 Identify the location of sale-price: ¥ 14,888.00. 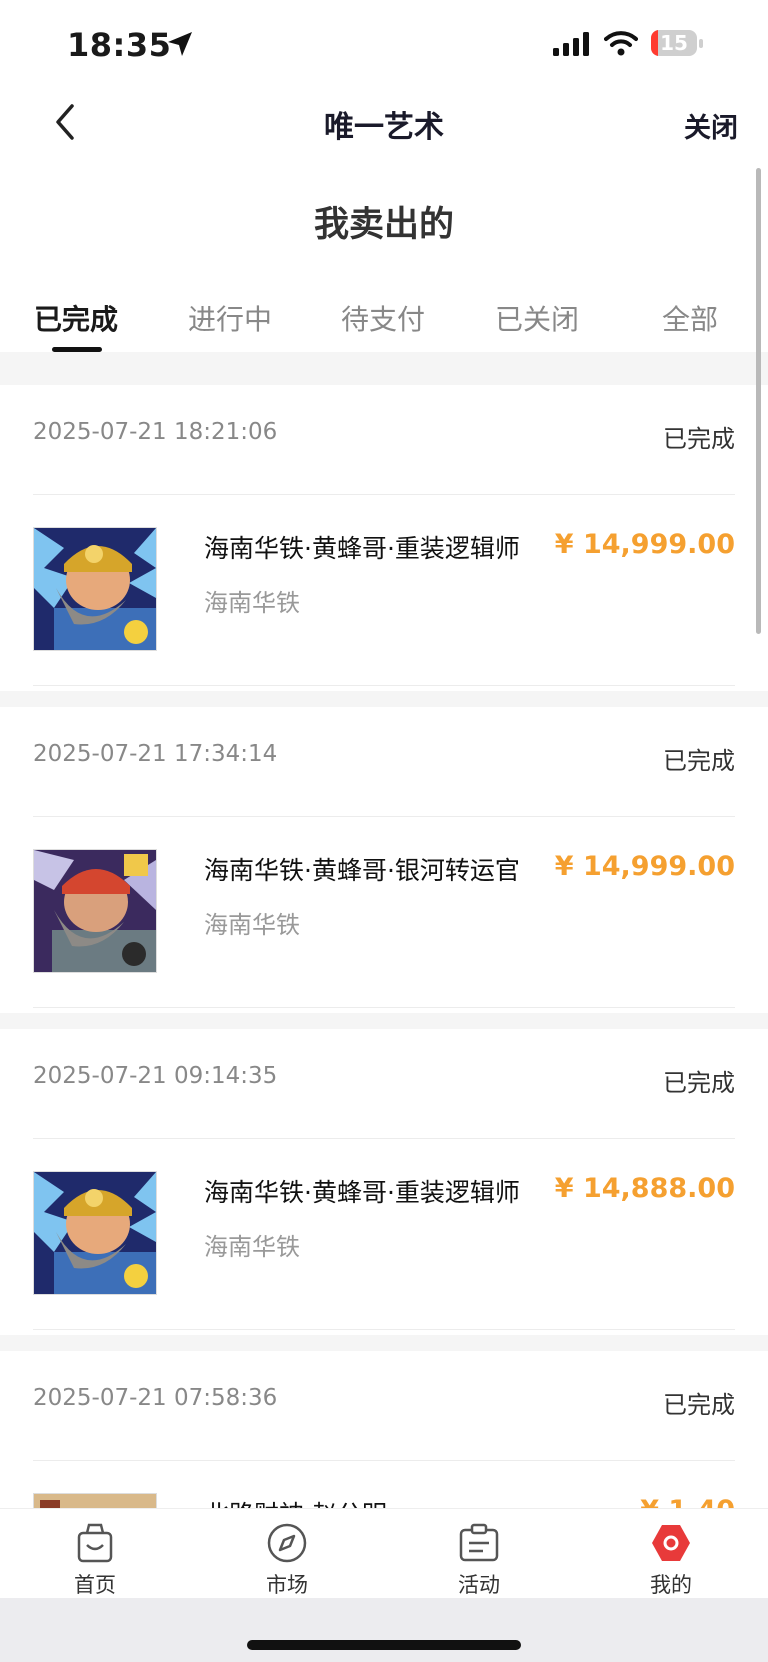
(644, 1188).